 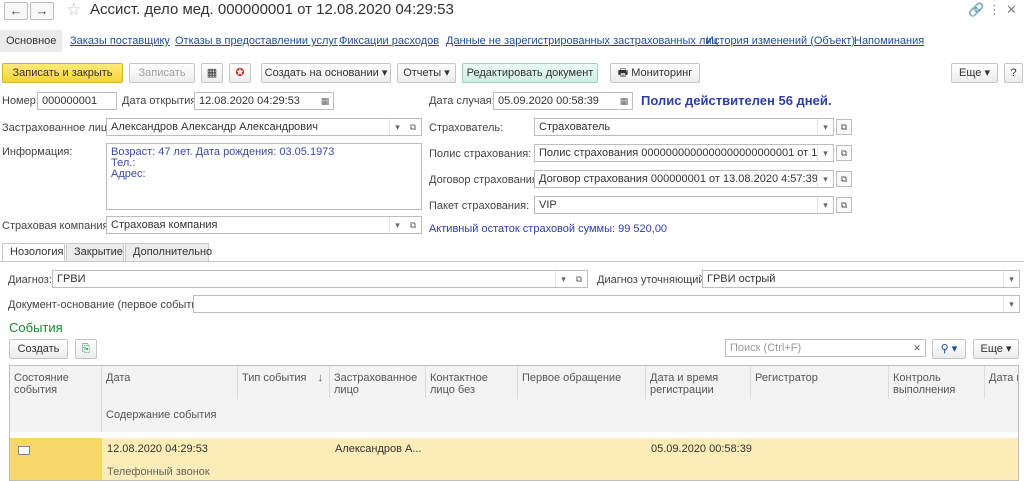 What do you see at coordinates (264, 225) in the screenshot?
I see `company-field: Страховая компания ▾ ⧉` at bounding box center [264, 225].